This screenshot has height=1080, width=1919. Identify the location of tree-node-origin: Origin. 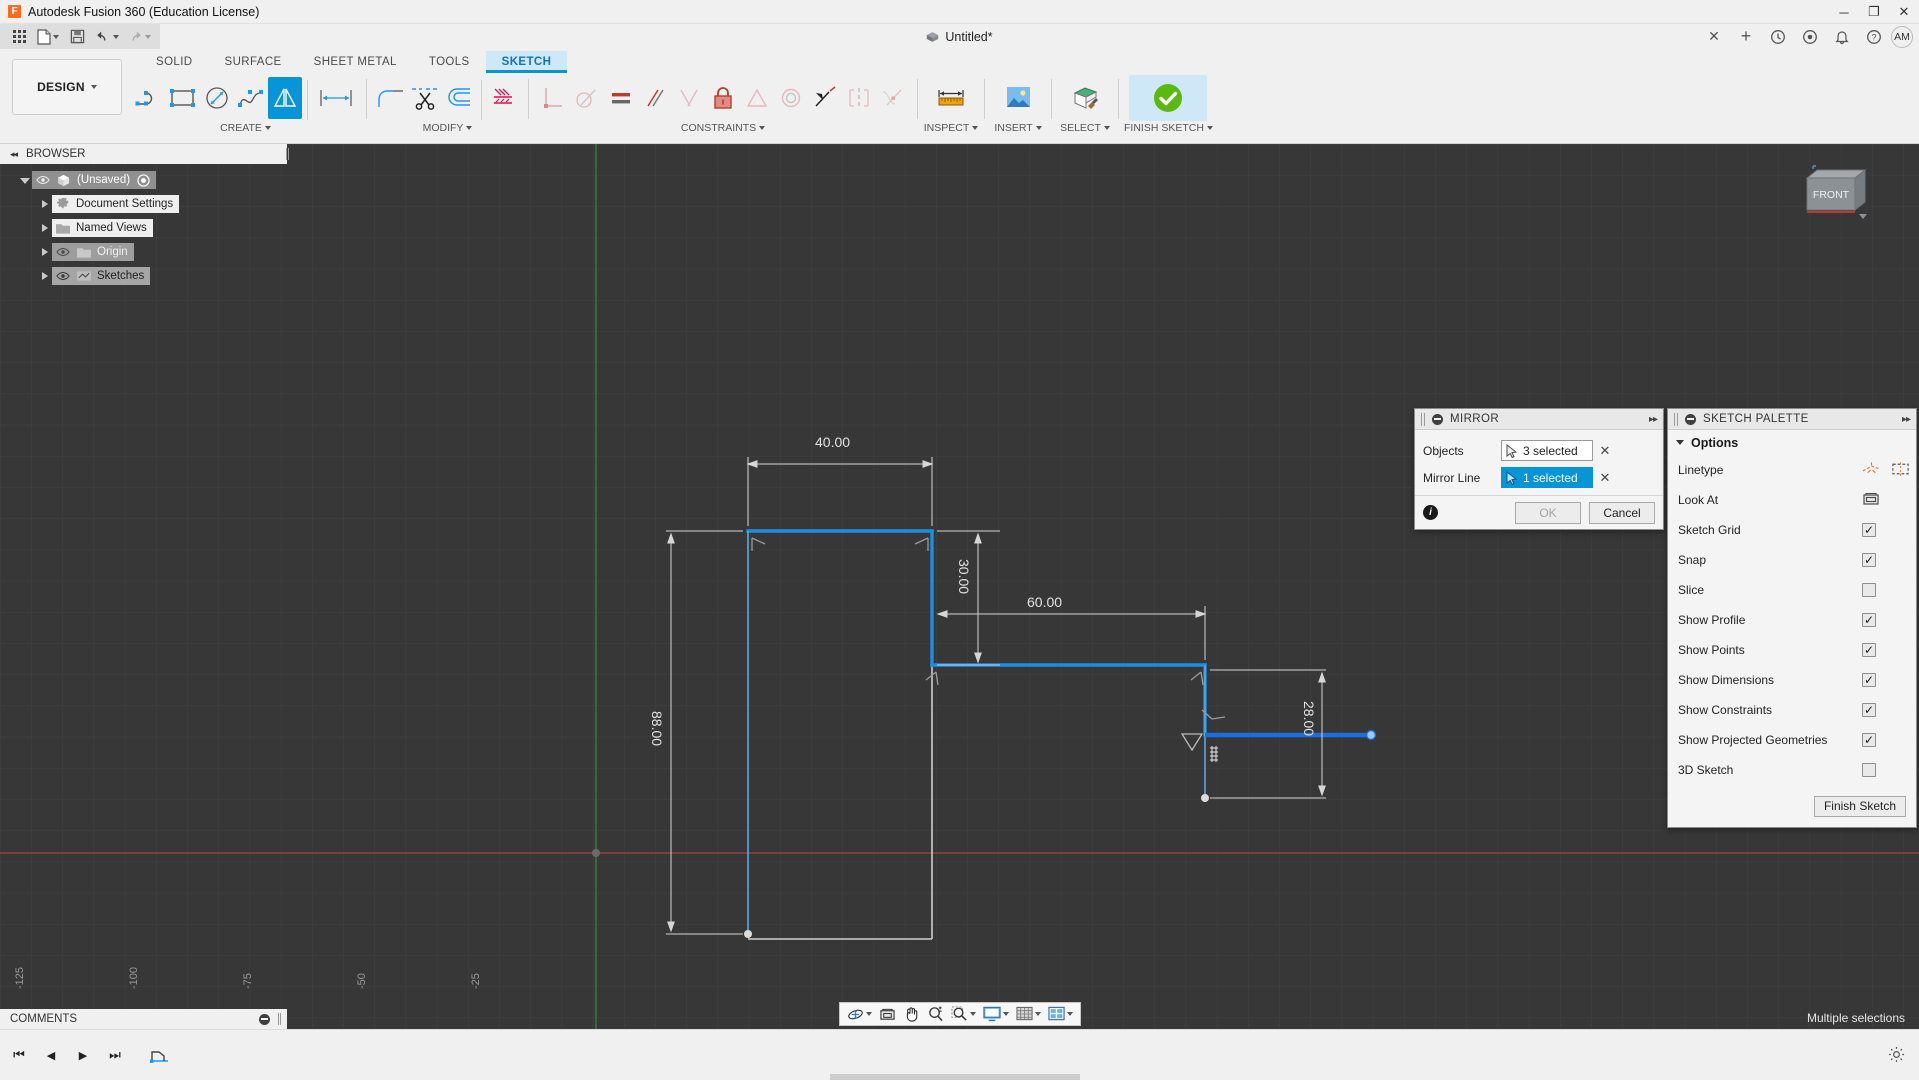
(156, 252).